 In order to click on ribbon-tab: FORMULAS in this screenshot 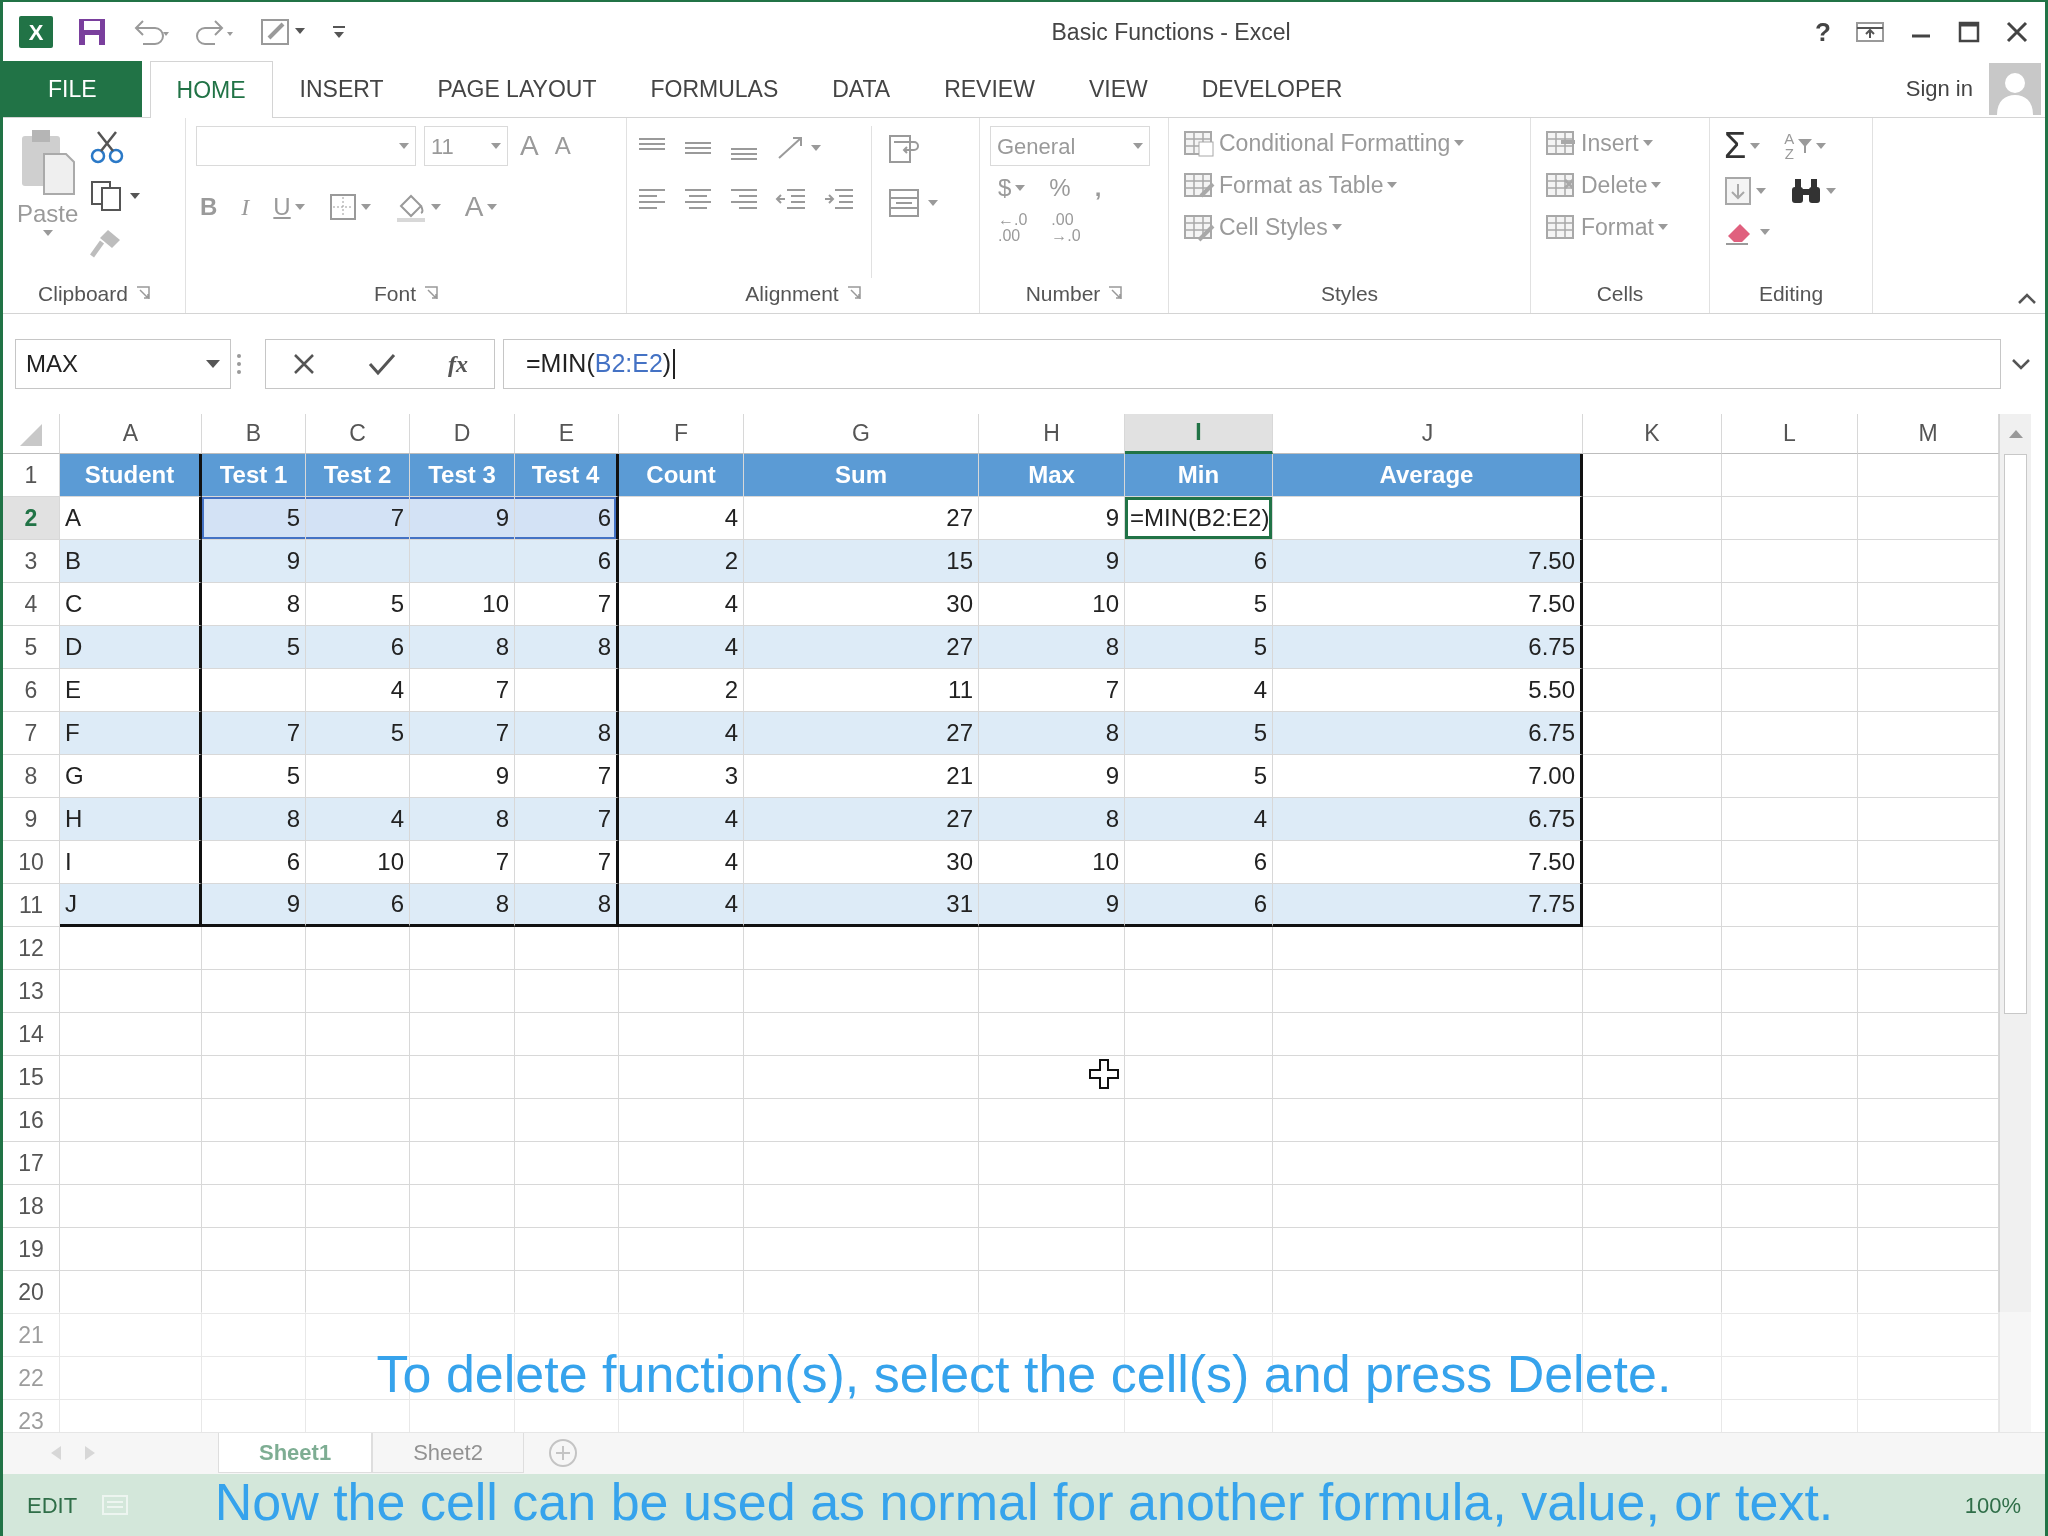, I will do `click(714, 89)`.